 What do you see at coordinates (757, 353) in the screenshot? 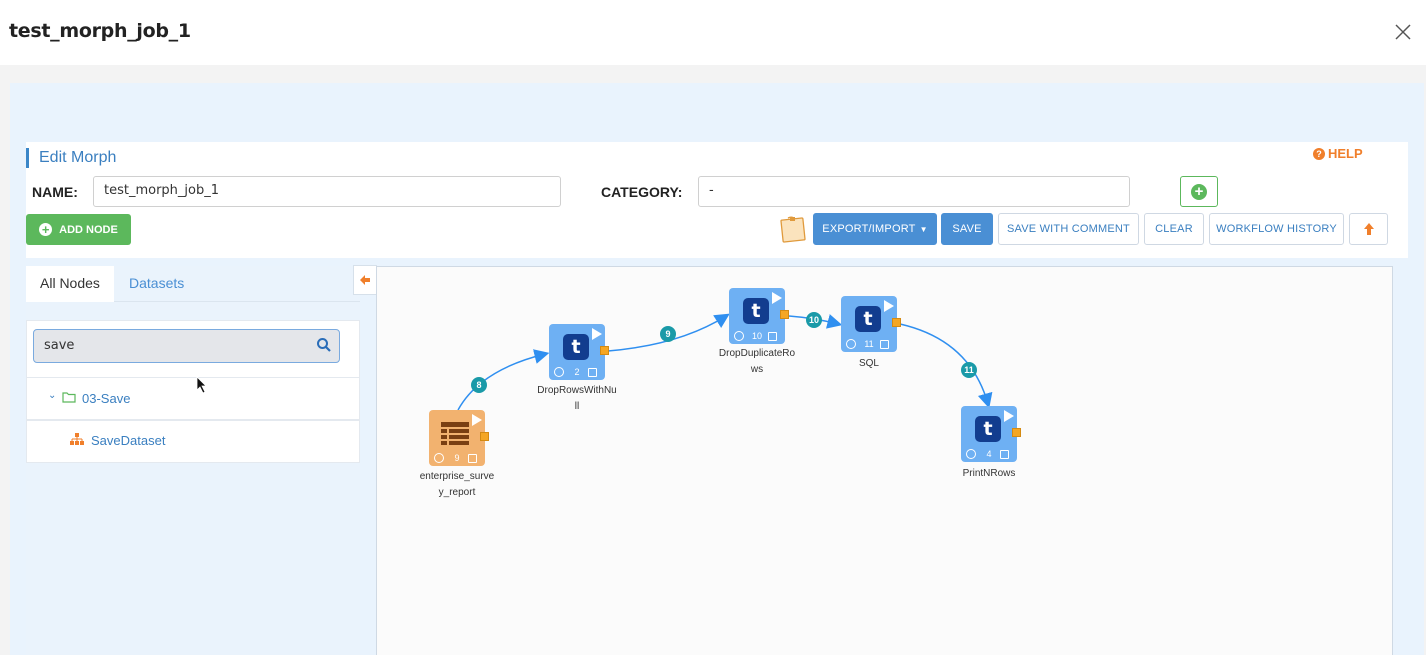
I see `node-label-line: DropDuplicateRo` at bounding box center [757, 353].